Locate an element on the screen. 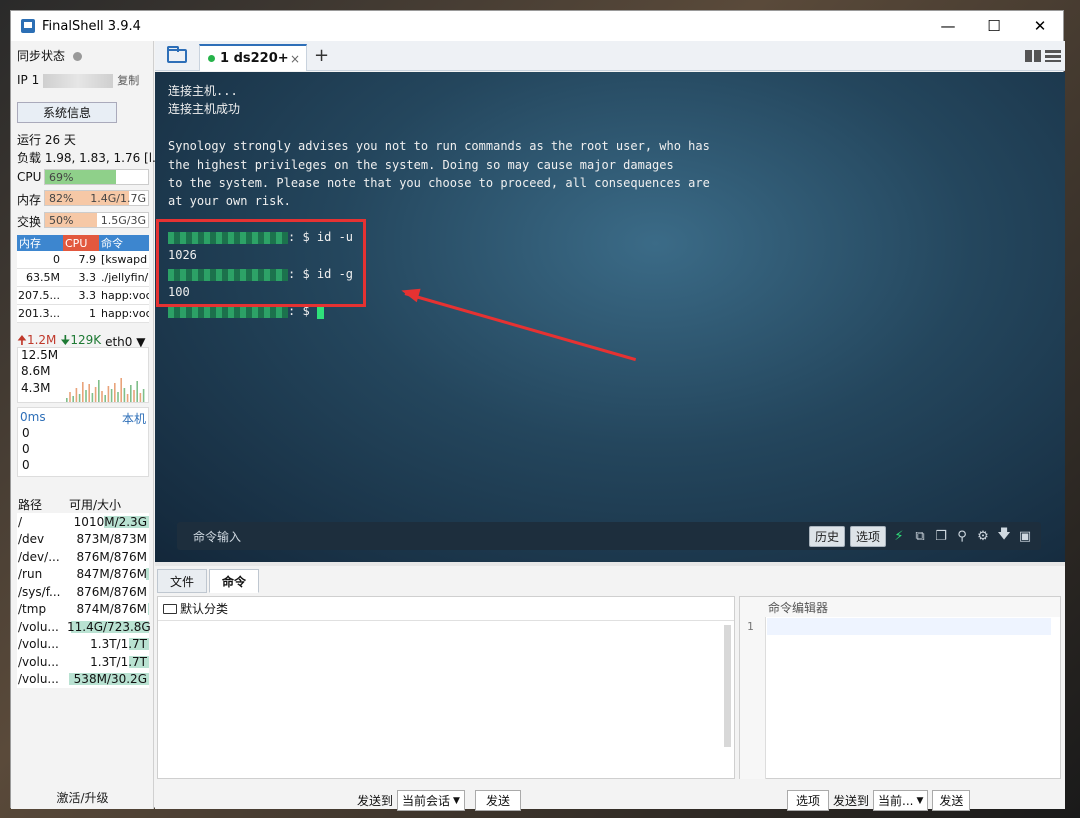 The image size is (1080, 818). disk-row: /sys/f... 876M/876M is located at coordinates (83, 592).